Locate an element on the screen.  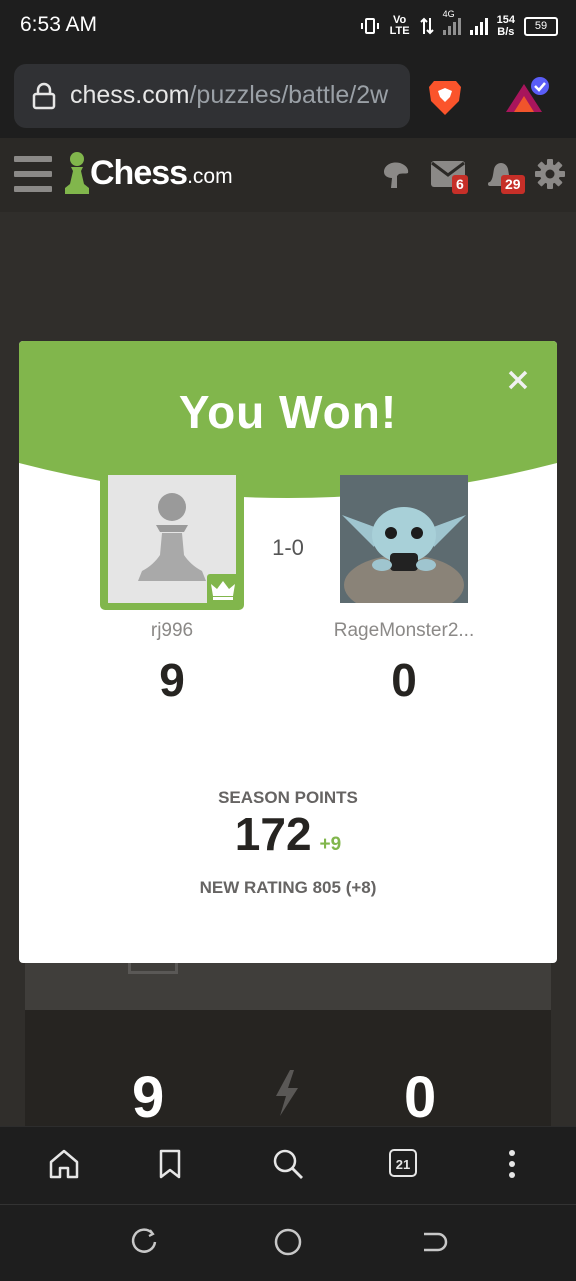
signal-icon is located at coordinates (451, 26).